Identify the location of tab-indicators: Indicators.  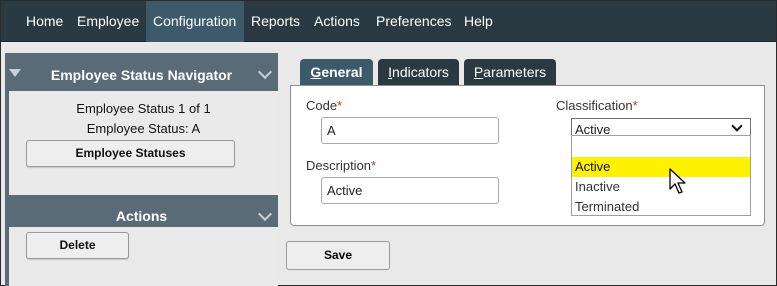
(418, 72).